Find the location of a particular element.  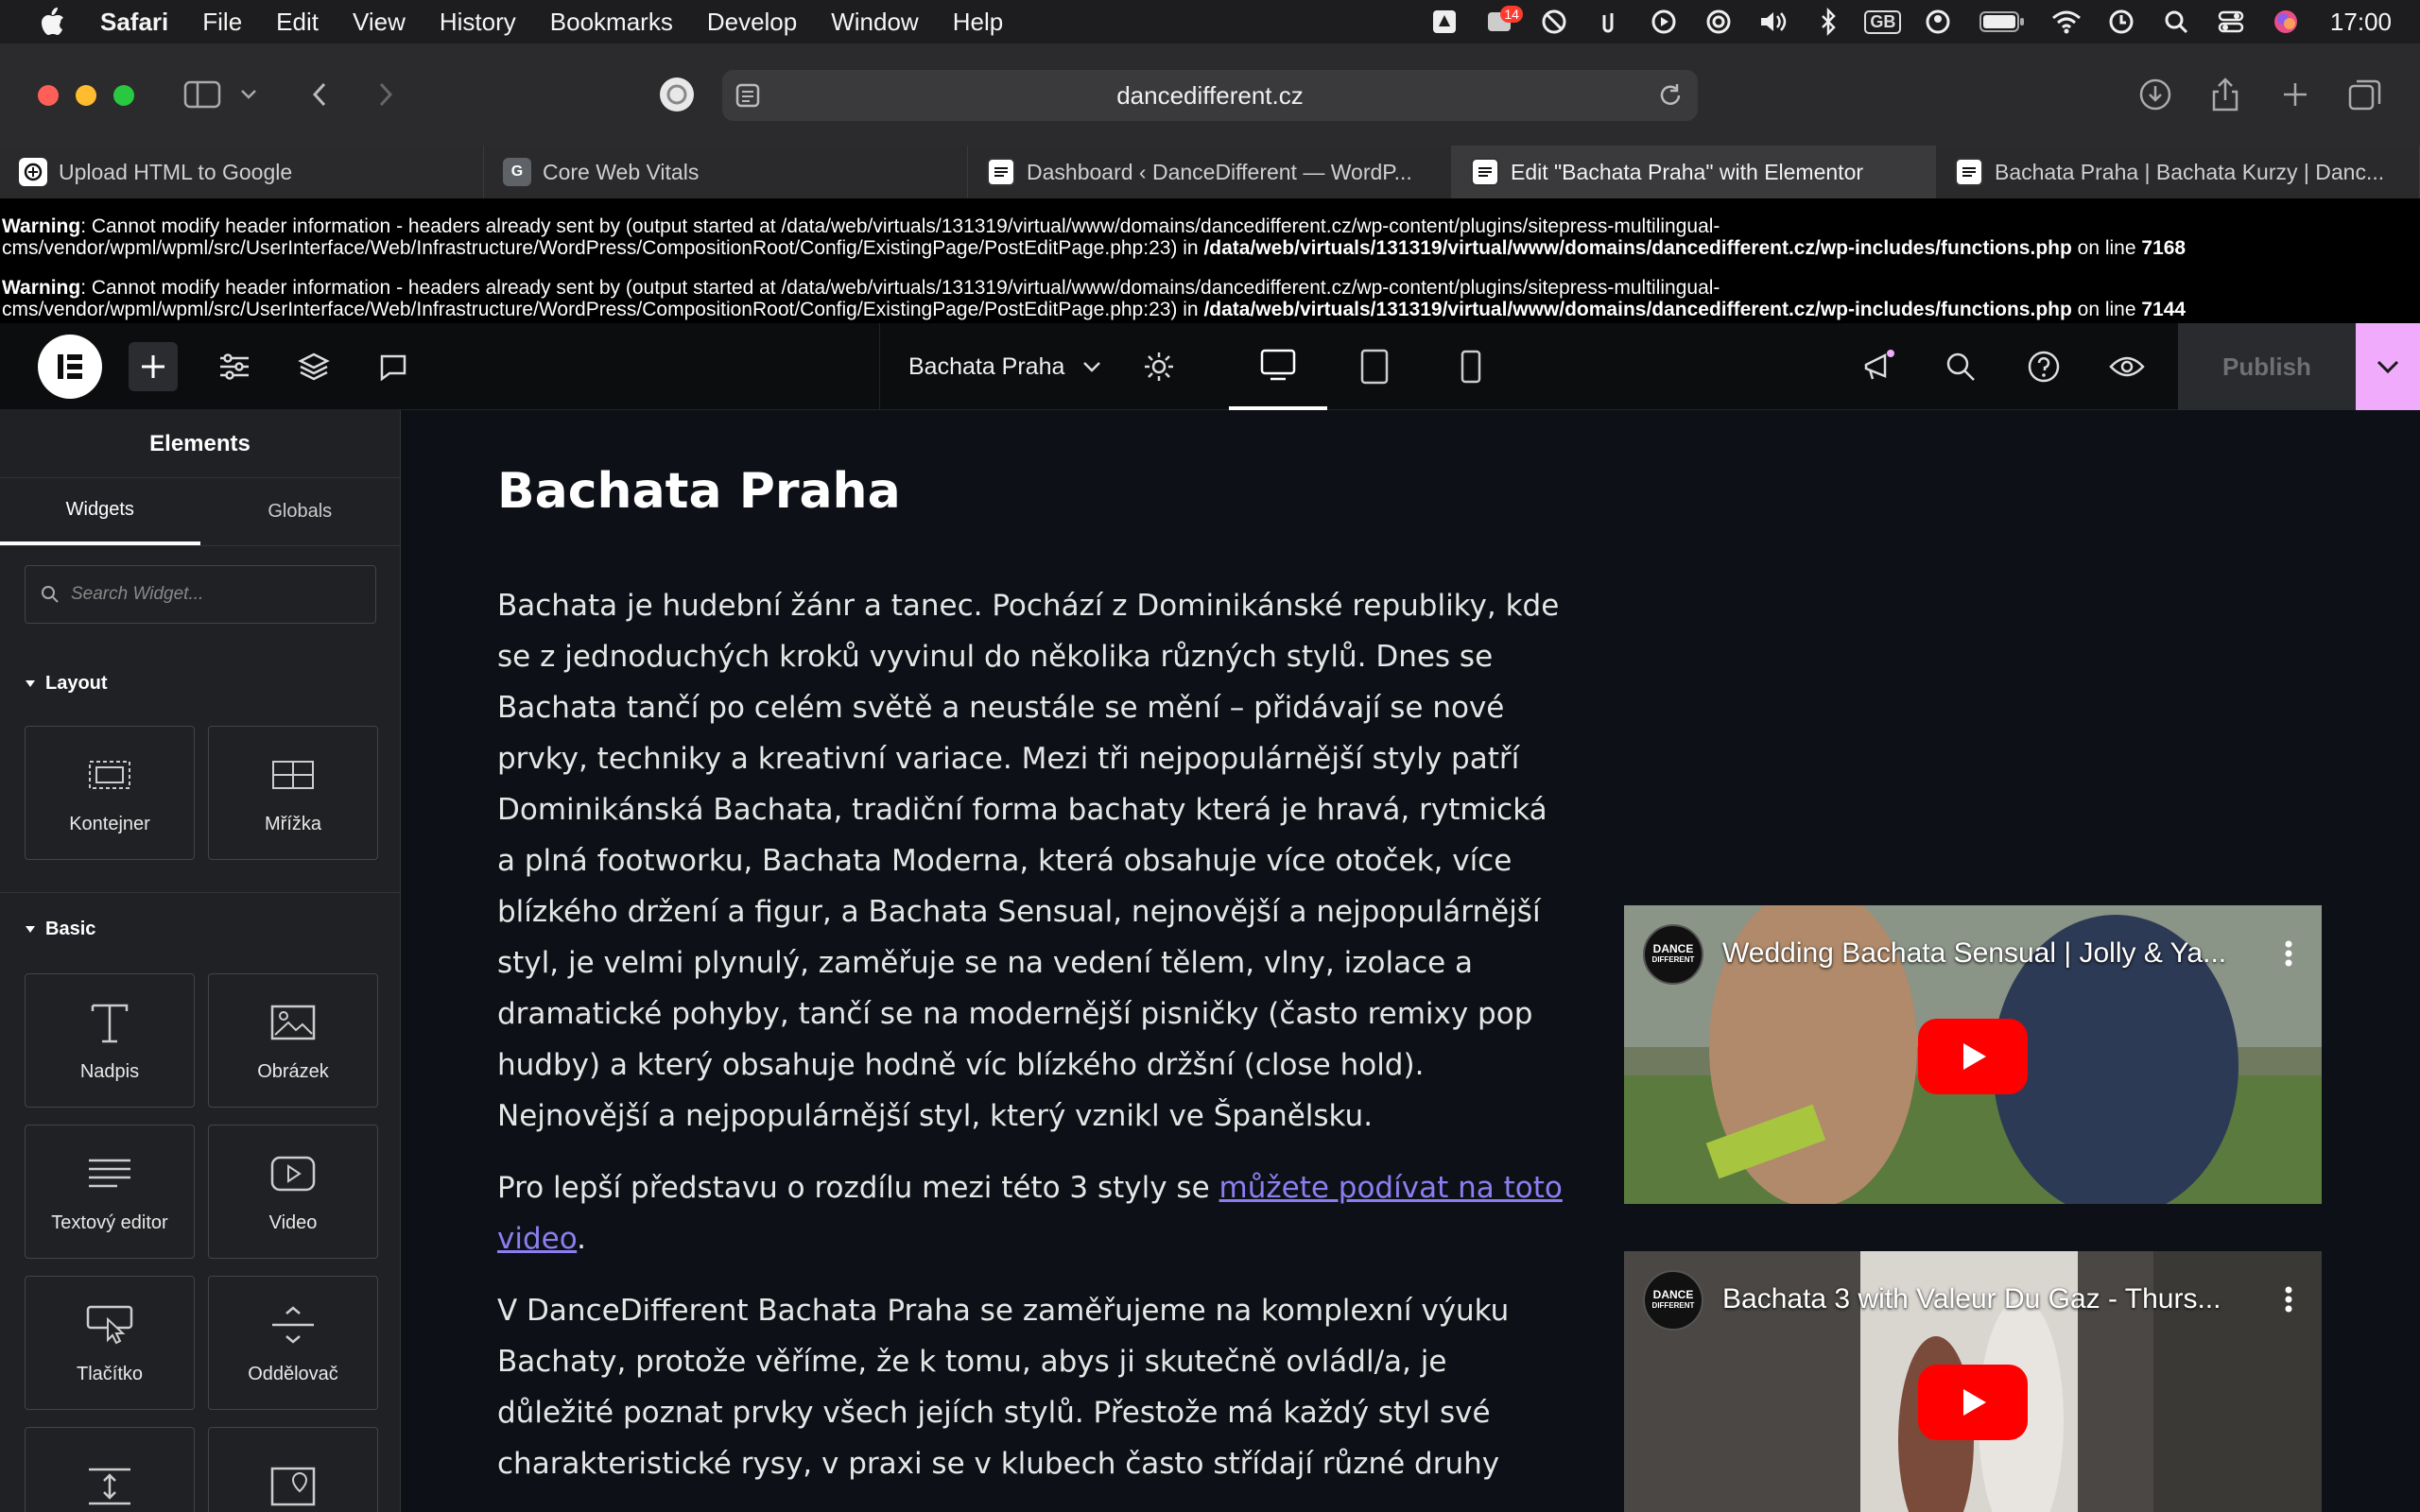

bluetooth-icon is located at coordinates (1828, 21).